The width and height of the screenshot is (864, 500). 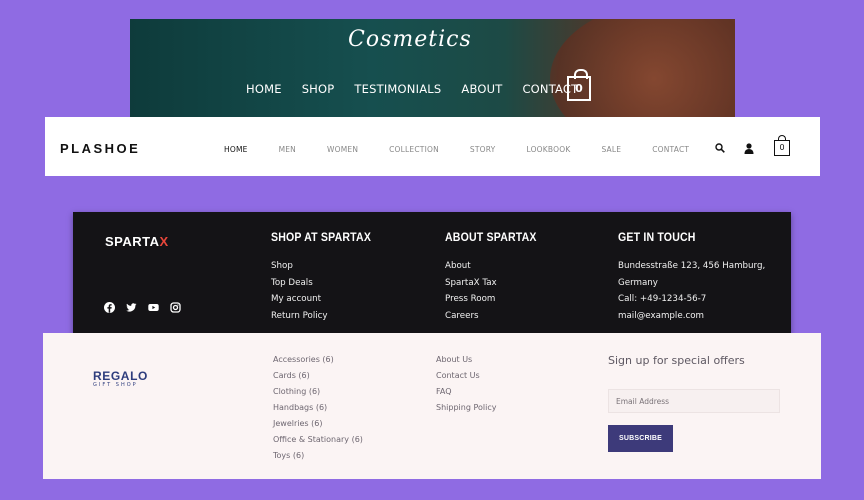 What do you see at coordinates (318, 456) in the screenshot?
I see `category-link: Toys (6)` at bounding box center [318, 456].